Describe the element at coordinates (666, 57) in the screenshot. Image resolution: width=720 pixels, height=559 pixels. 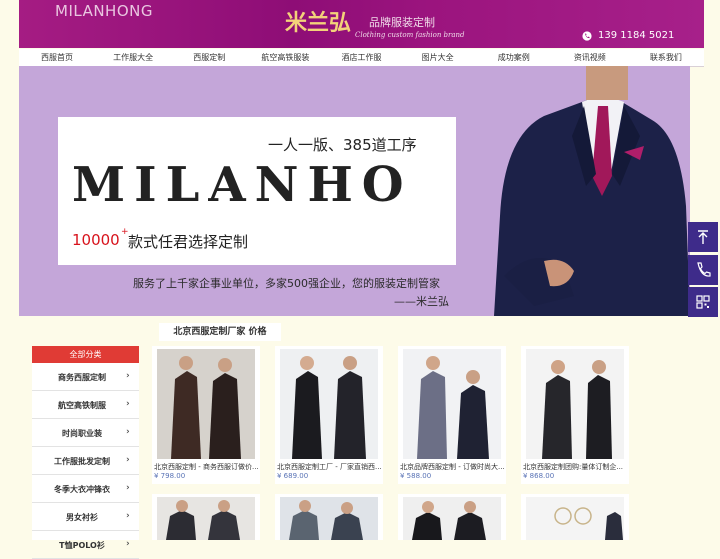
I see `nav-item-contact: 联系我们` at that location.